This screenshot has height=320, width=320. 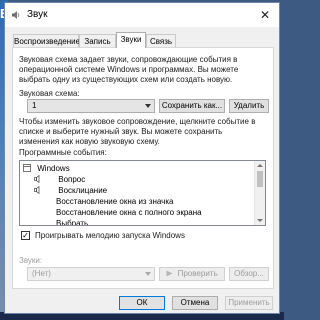 What do you see at coordinates (72, 221) in the screenshot?
I see `list-item: Выбрать` at bounding box center [72, 221].